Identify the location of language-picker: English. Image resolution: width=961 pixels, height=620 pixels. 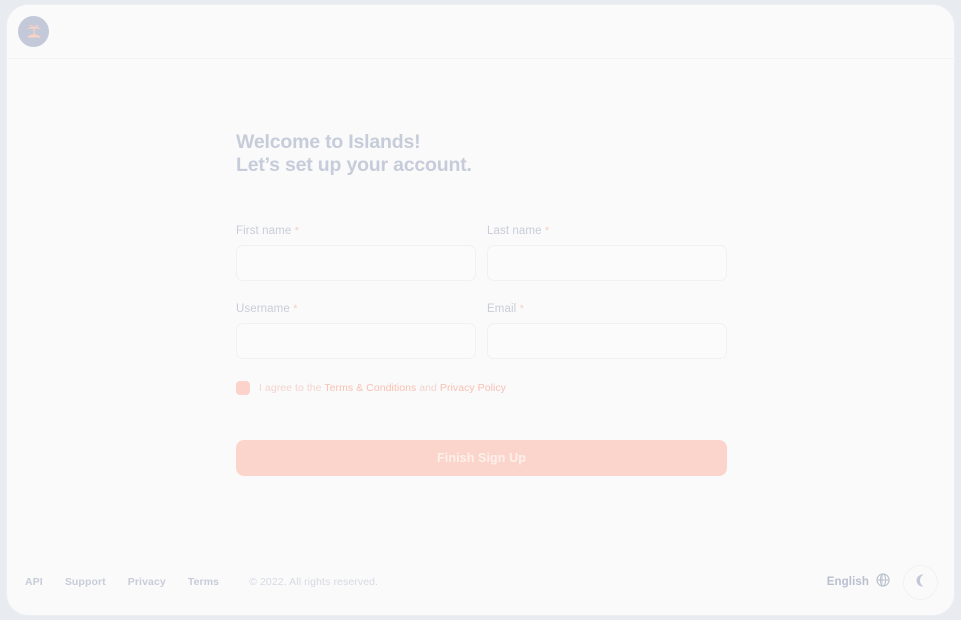
(858, 582).